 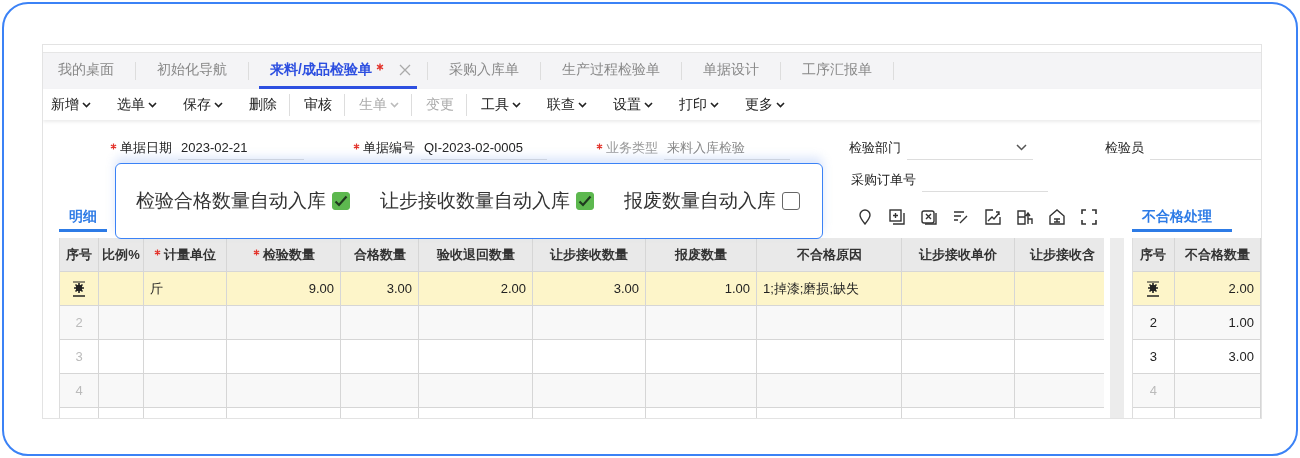 What do you see at coordinates (883, 180) in the screenshot?
I see `field-label: 采购订单号` at bounding box center [883, 180].